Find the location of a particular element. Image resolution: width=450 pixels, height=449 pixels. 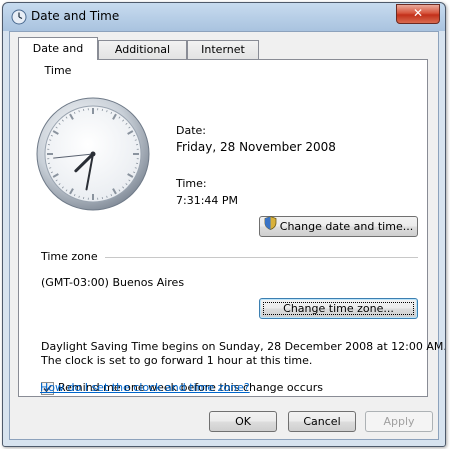

tab-internet-time: Internet Time is located at coordinates (223, 57).